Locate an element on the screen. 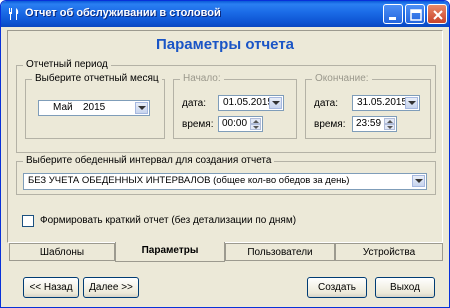 The height and width of the screenshot is (308, 450). tab-devices: Устройства is located at coordinates (389, 252).